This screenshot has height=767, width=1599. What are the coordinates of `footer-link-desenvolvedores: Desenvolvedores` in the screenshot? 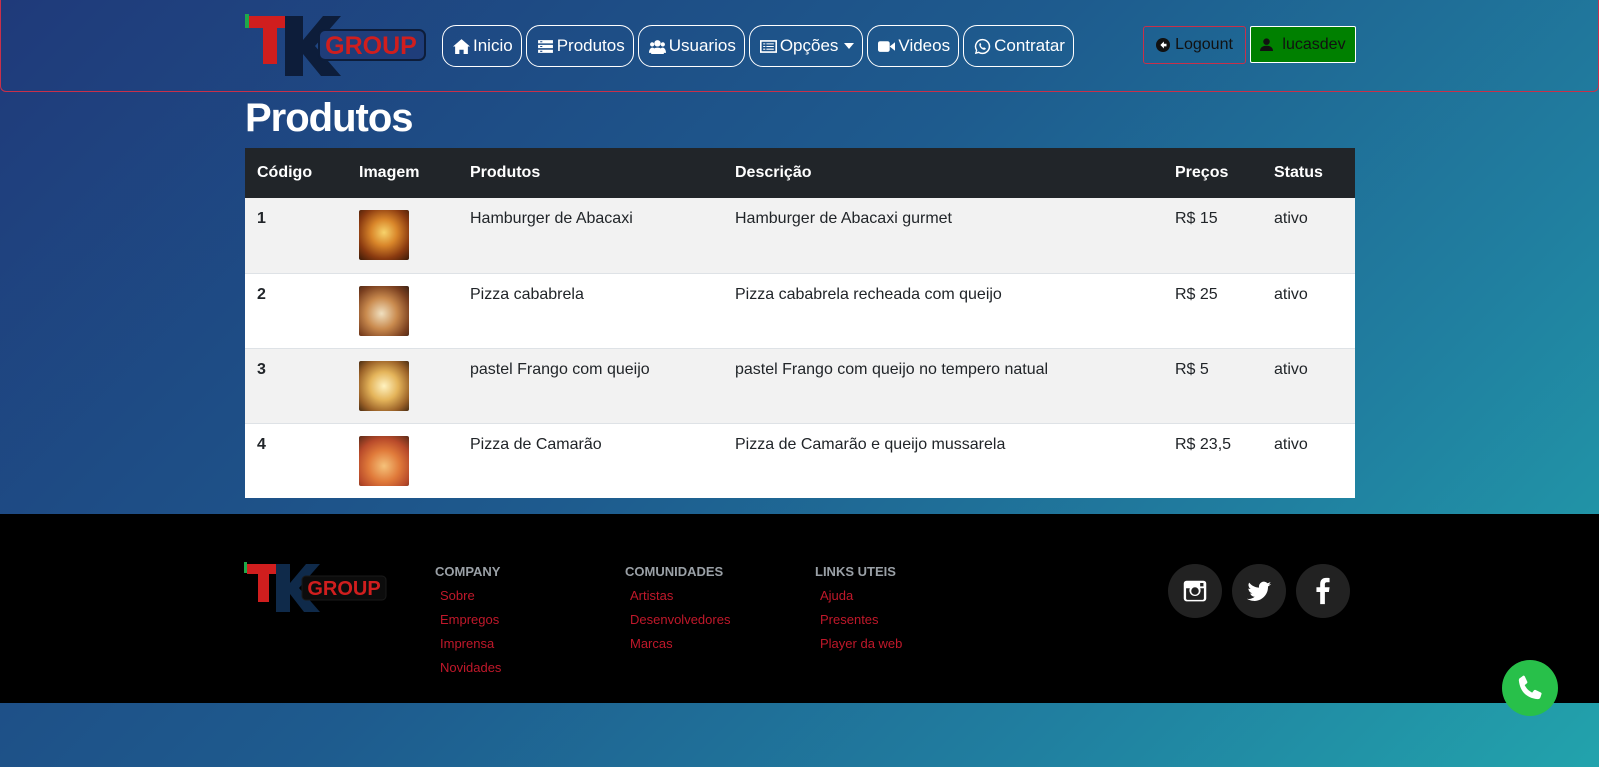 It's located at (680, 623).